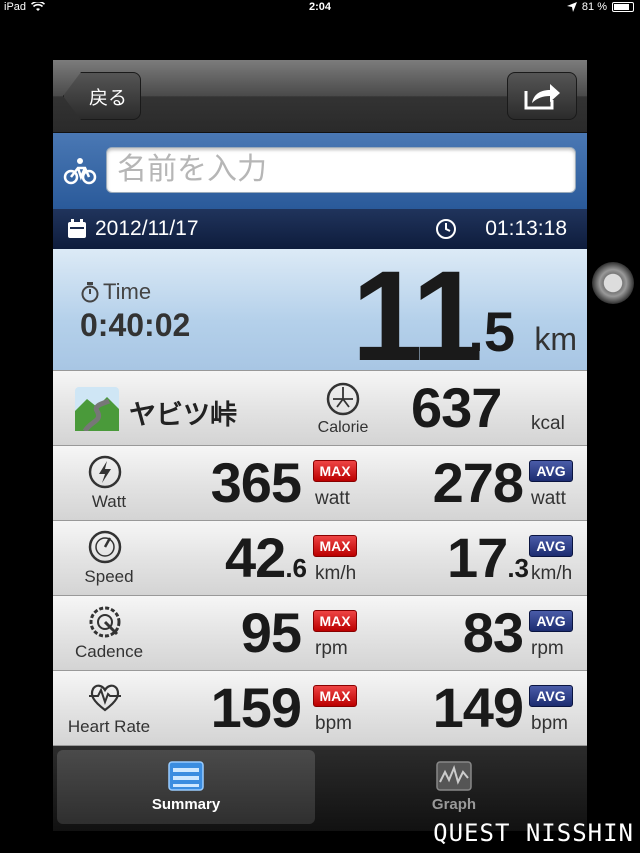 This screenshot has height=853, width=640. What do you see at coordinates (548, 423) in the screenshot?
I see `calorie-unit: kcal` at bounding box center [548, 423].